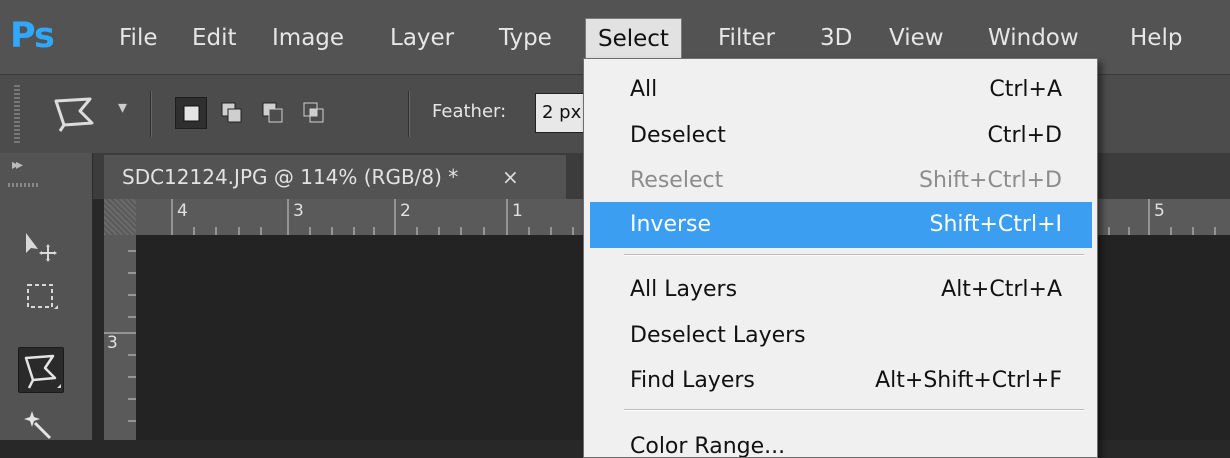 The height and width of the screenshot is (458, 1230). I want to click on vertical-ruler: 3, so click(120, 337).